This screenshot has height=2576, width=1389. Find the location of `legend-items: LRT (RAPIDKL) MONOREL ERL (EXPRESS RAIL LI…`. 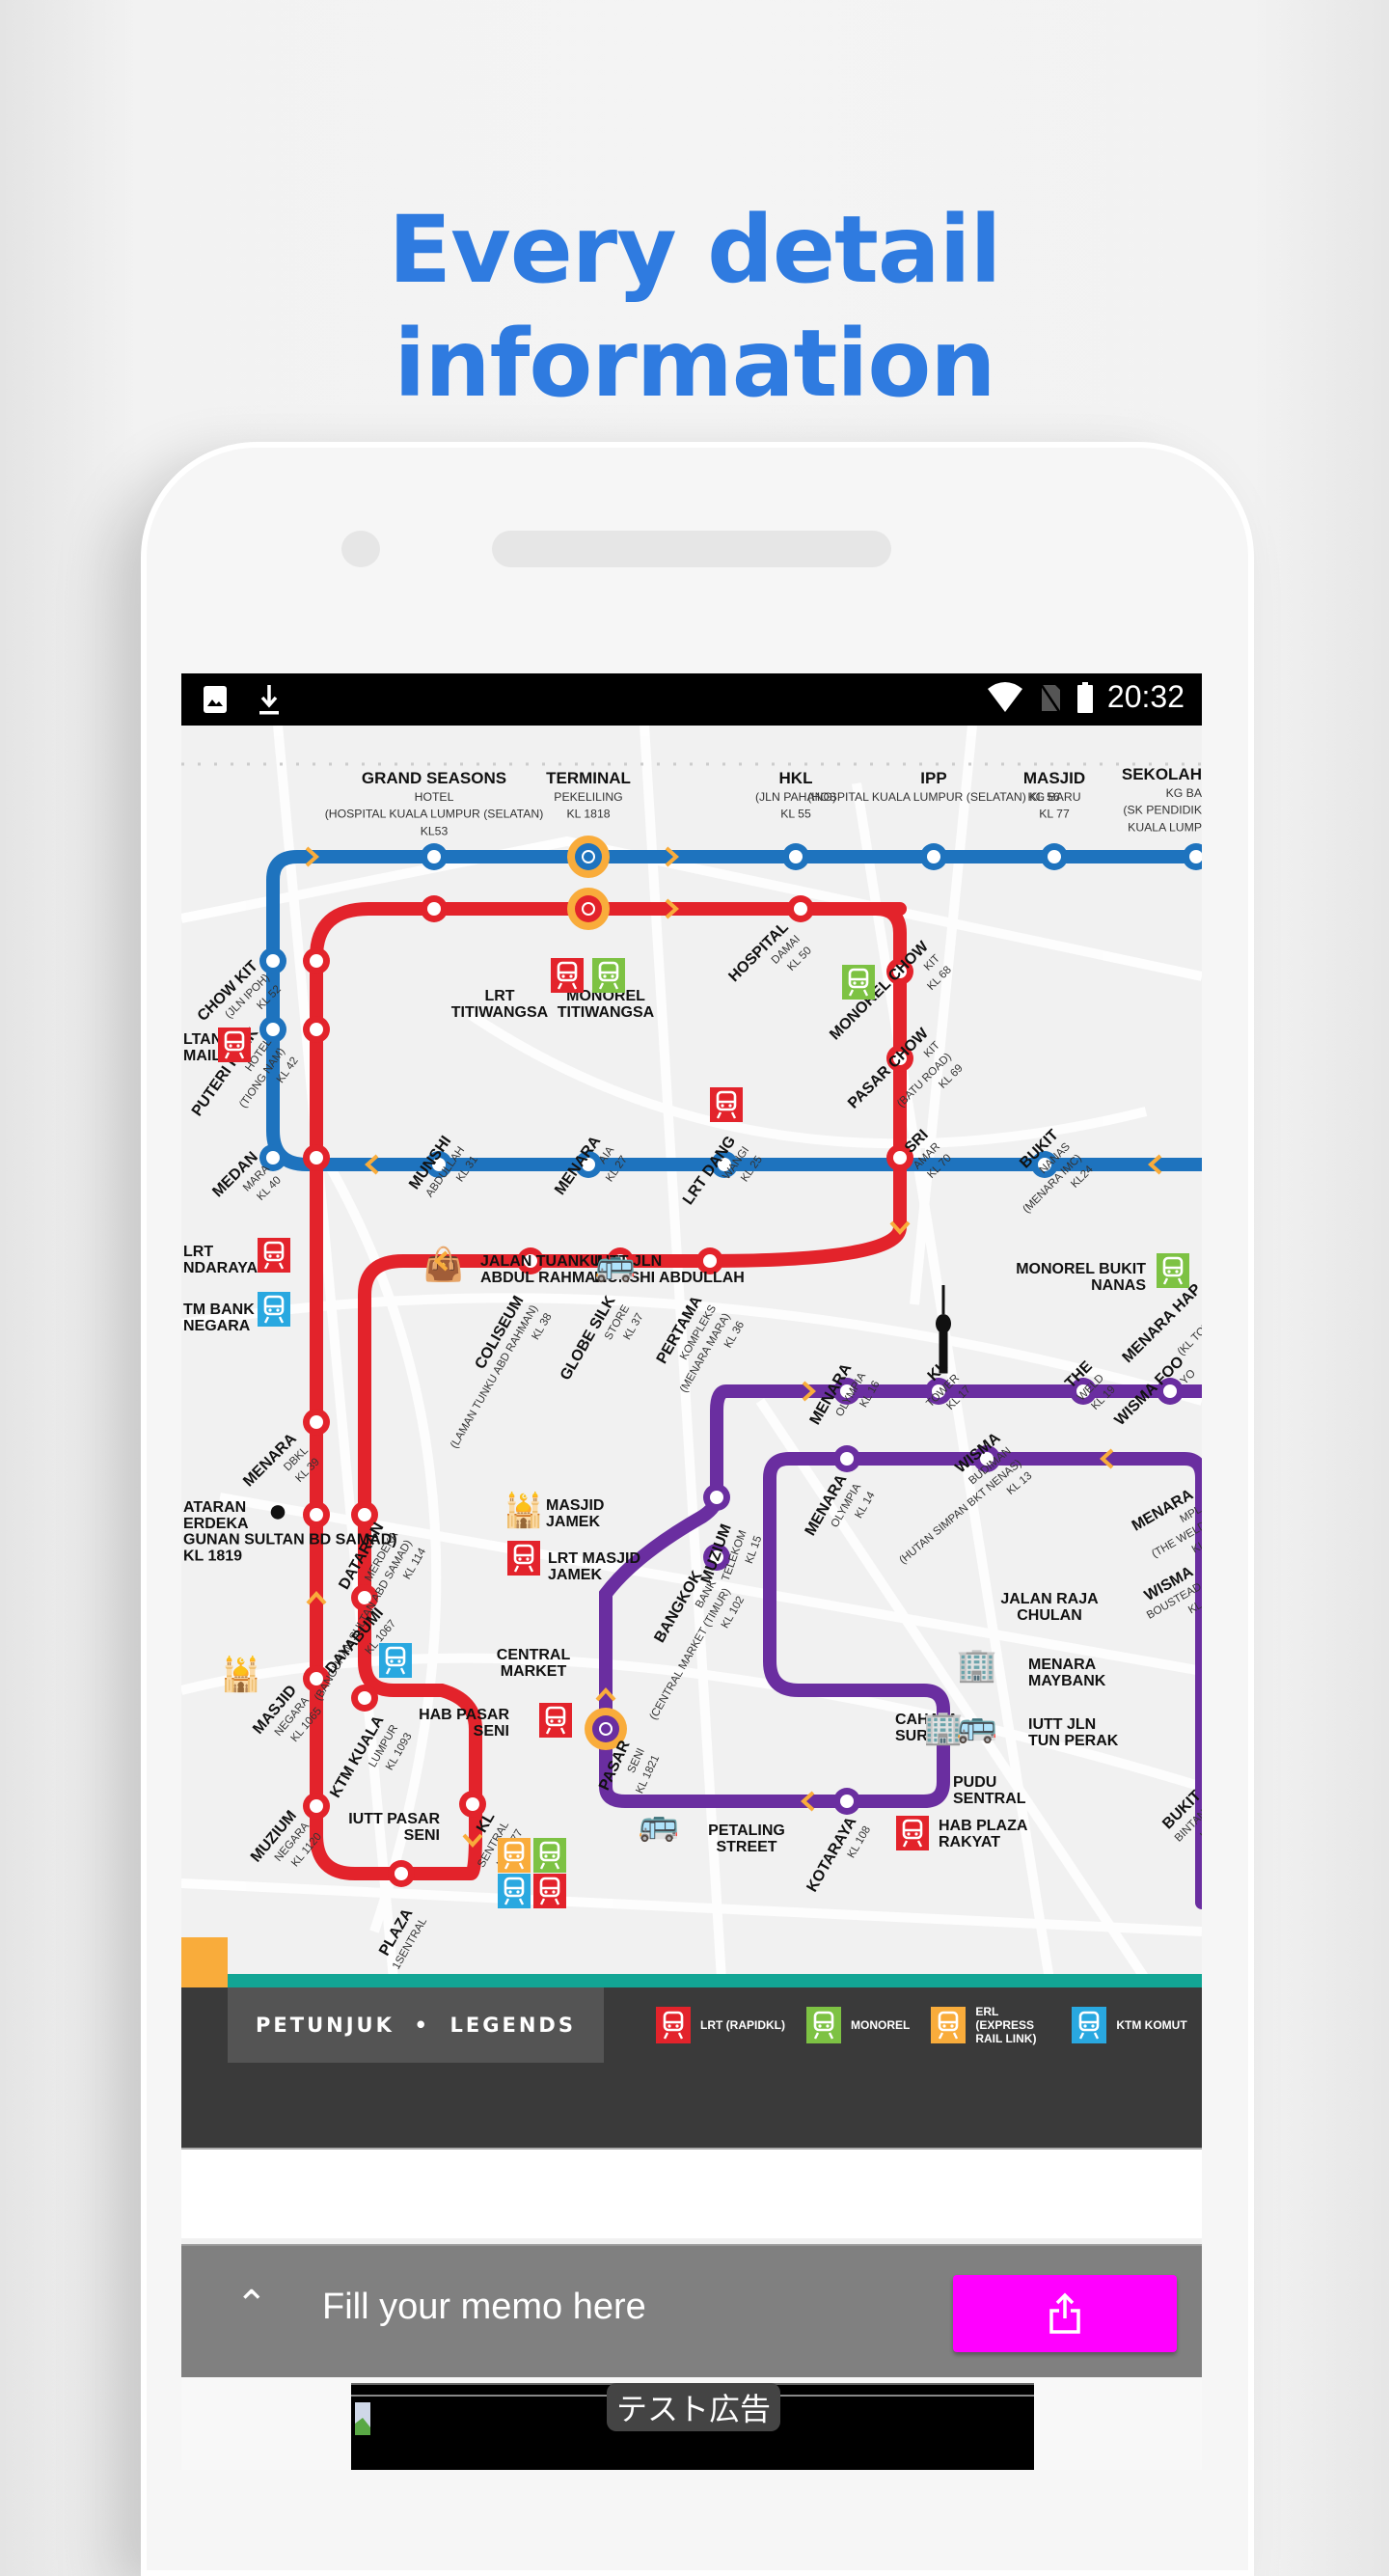

legend-items: LRT (RAPIDKL) MONOREL ERL (EXPRESS RAIL LI… is located at coordinates (922, 2025).